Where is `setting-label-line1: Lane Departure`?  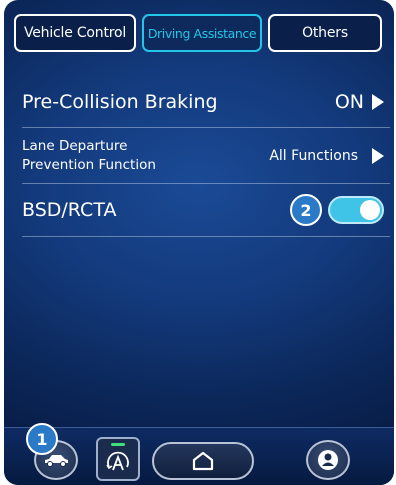 setting-label-line1: Lane Departure is located at coordinates (75, 146).